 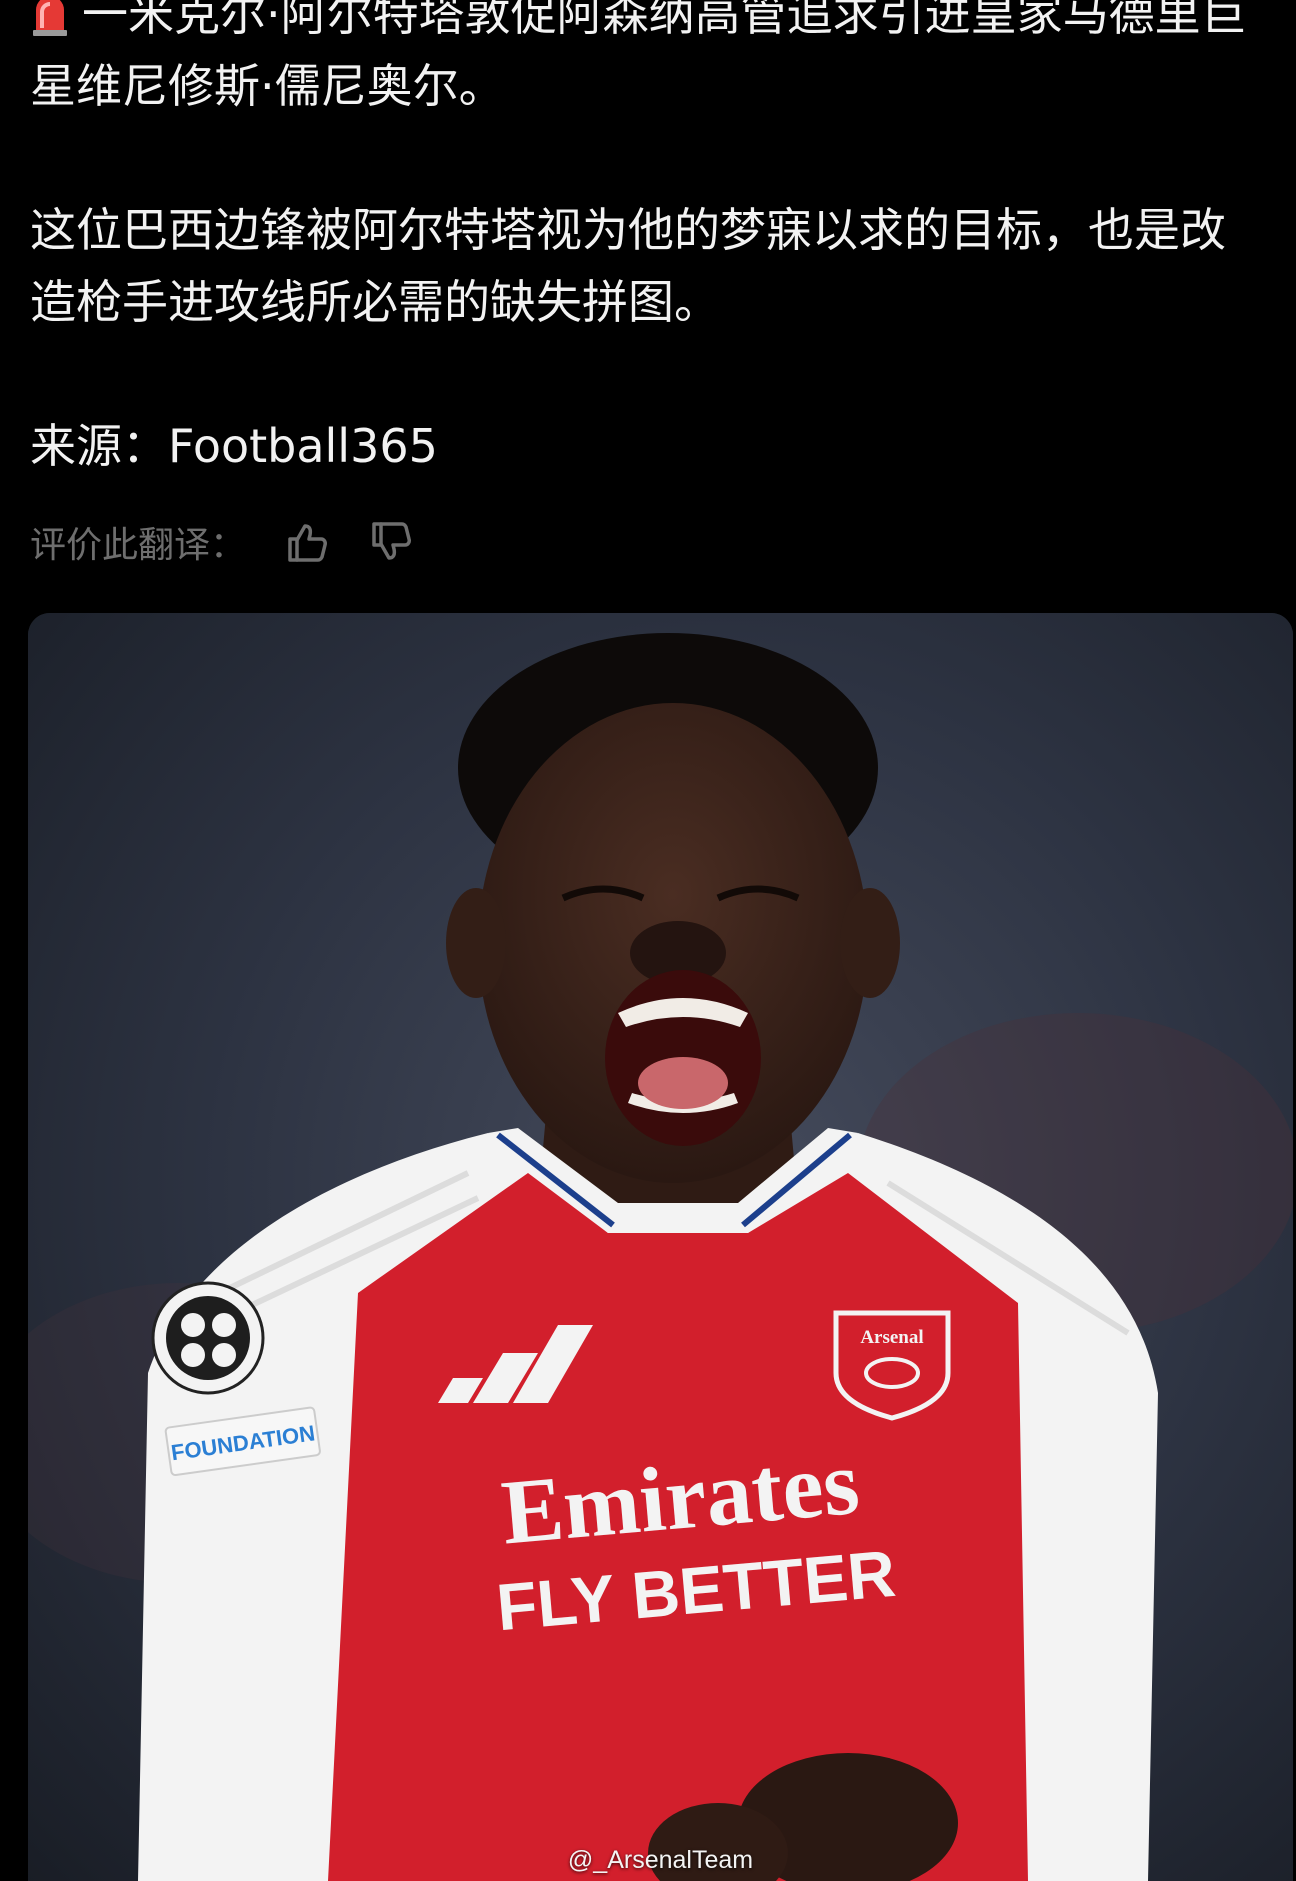 What do you see at coordinates (50, 18) in the screenshot?
I see `siren-icon` at bounding box center [50, 18].